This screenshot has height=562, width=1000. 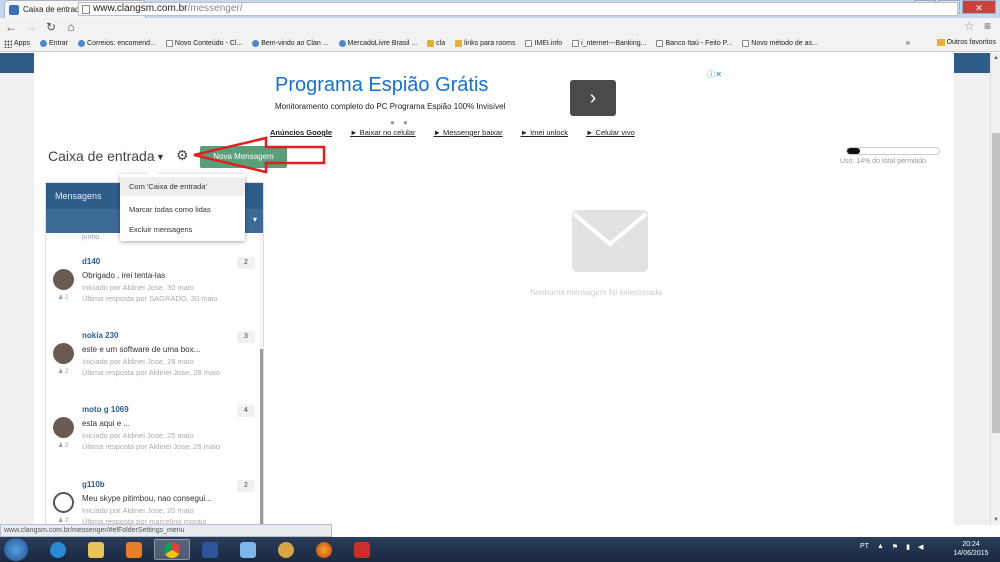 What do you see at coordinates (16, 549) in the screenshot?
I see `start-button` at bounding box center [16, 549].